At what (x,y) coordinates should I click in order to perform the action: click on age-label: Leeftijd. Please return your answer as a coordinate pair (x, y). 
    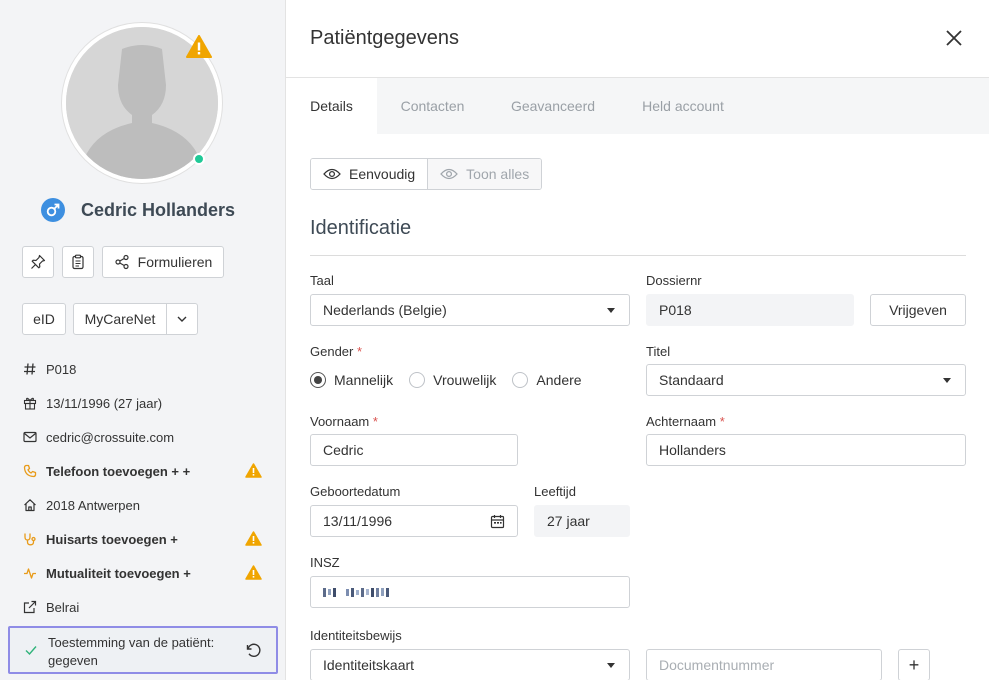
    Looking at the image, I should click on (555, 491).